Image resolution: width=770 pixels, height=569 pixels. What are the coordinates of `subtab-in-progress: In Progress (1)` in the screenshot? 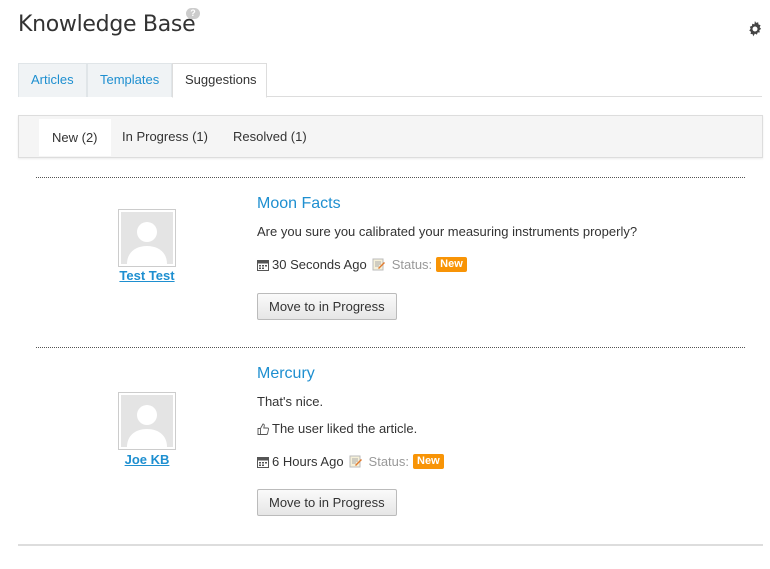 It's located at (165, 136).